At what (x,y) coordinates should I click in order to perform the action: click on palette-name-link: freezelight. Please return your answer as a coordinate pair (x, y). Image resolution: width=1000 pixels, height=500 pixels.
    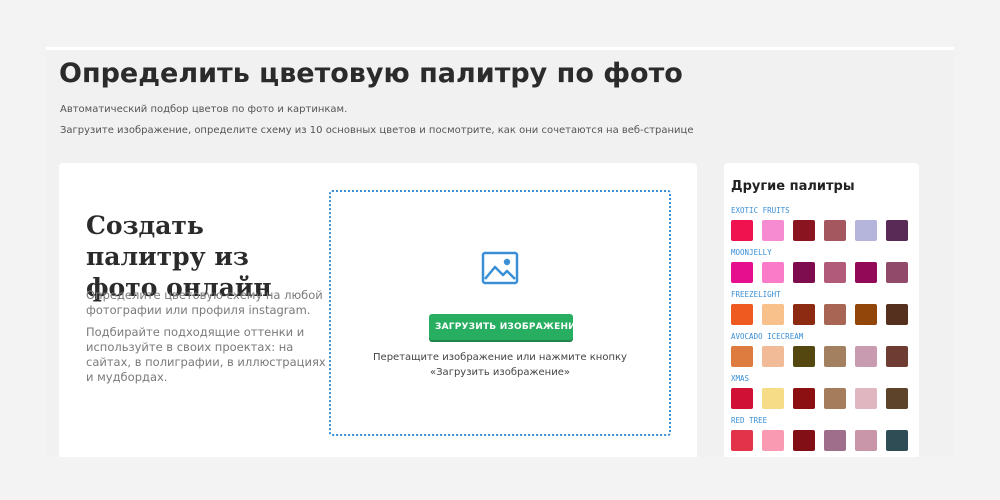
    Looking at the image, I should click on (819, 295).